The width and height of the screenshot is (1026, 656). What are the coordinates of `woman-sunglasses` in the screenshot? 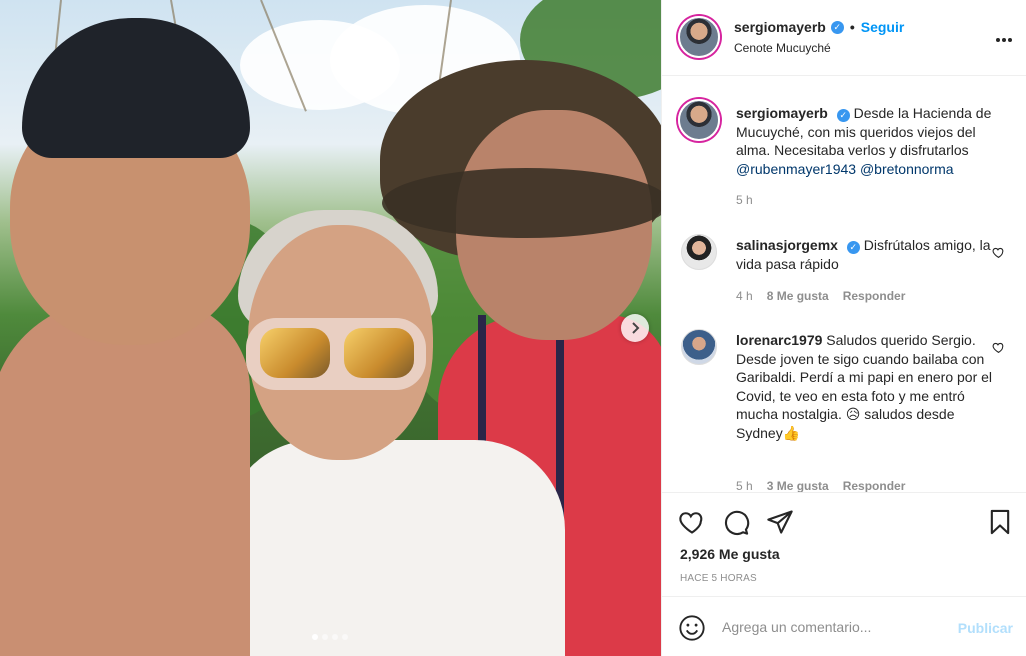 It's located at (336, 354).